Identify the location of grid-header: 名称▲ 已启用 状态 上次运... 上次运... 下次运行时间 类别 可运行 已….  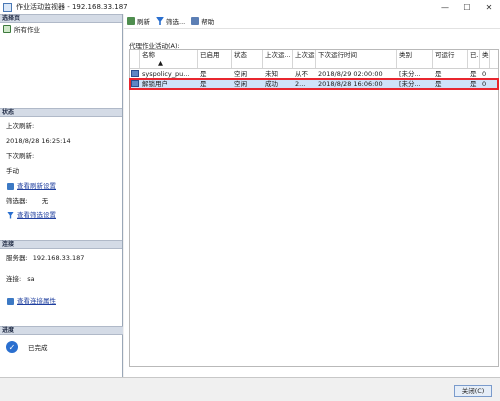
(314, 59).